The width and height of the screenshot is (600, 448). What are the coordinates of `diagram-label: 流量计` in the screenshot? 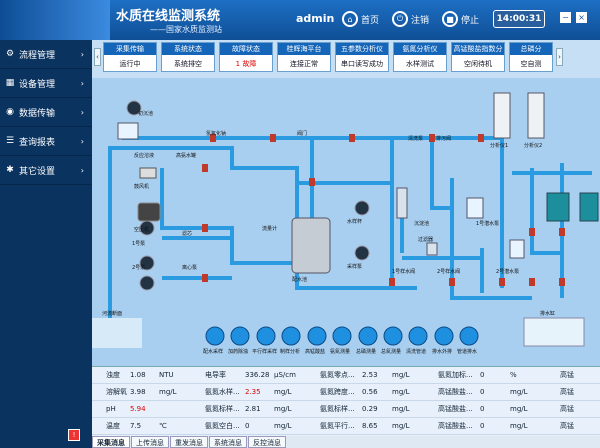 It's located at (270, 229).